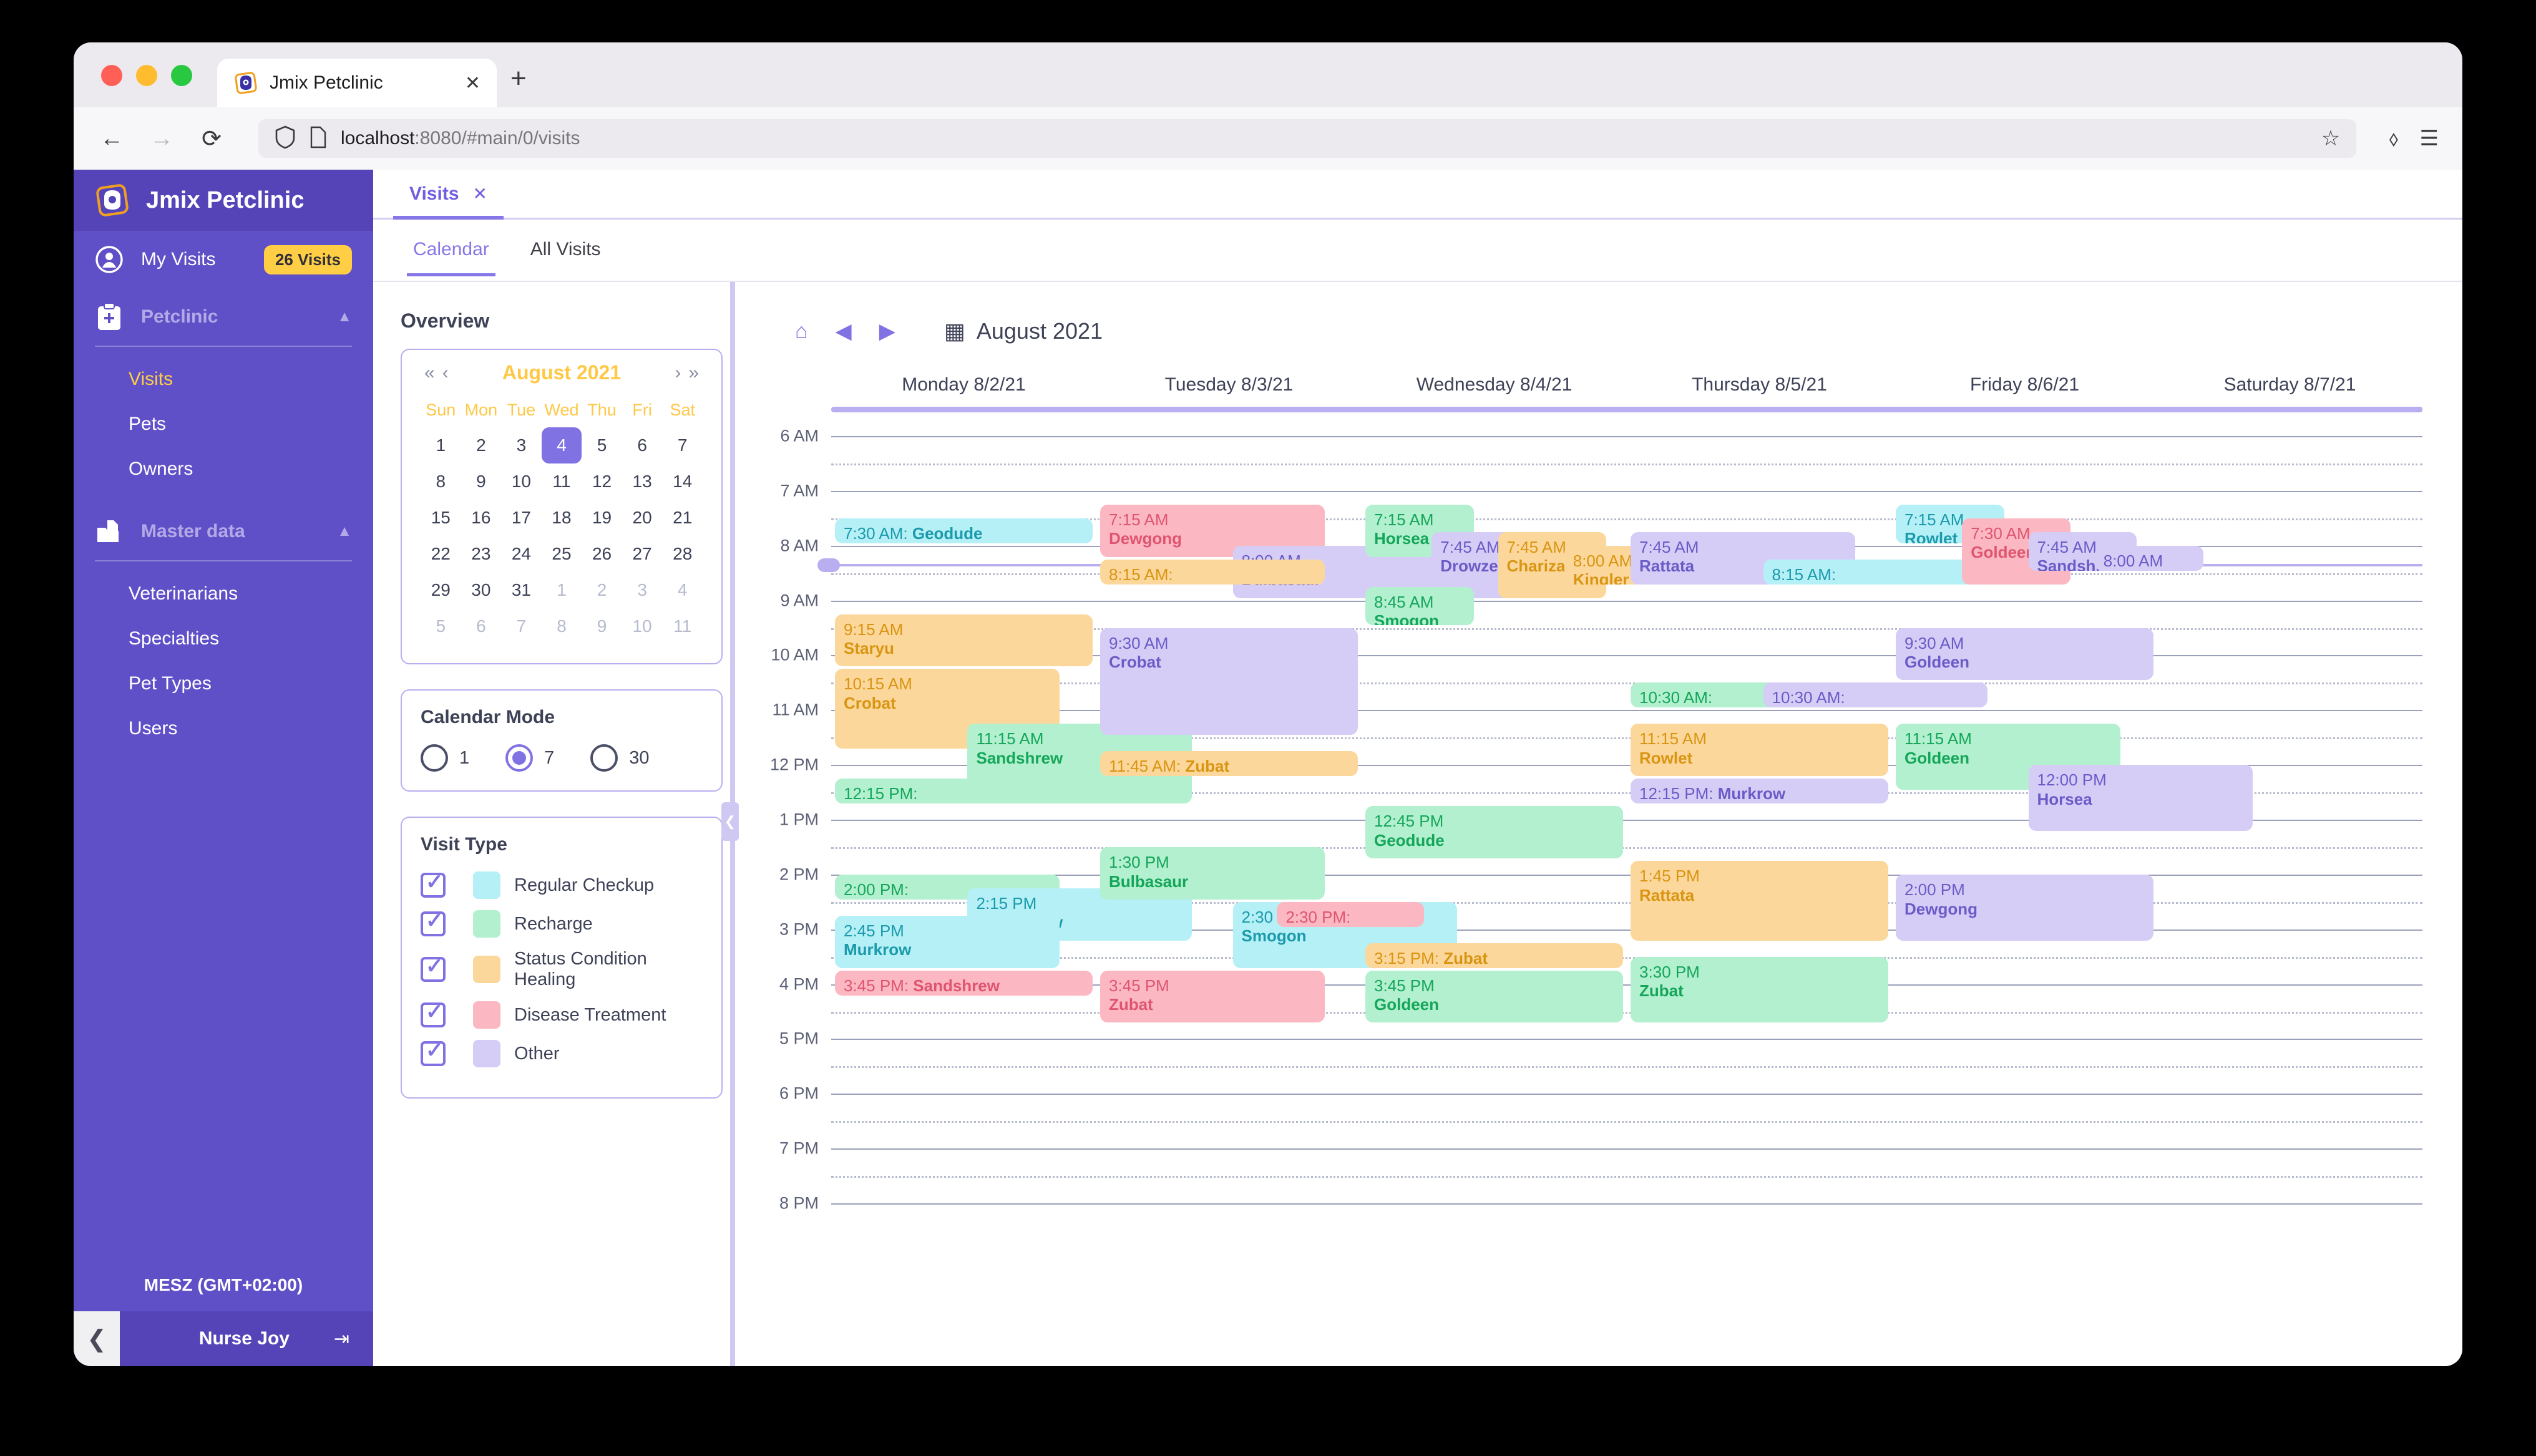 Image resolution: width=2536 pixels, height=1456 pixels. I want to click on calendar-event: 12:00 PM Horsea, so click(2140, 798).